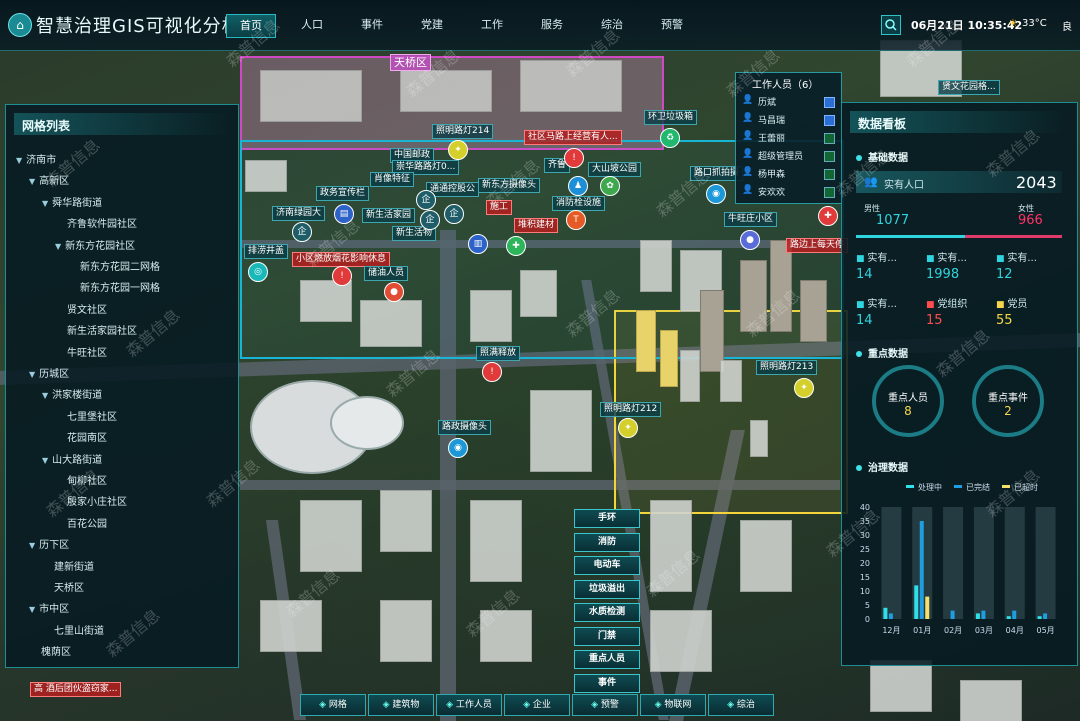  I want to click on map-poi-label: 新生活家园, so click(389, 215).